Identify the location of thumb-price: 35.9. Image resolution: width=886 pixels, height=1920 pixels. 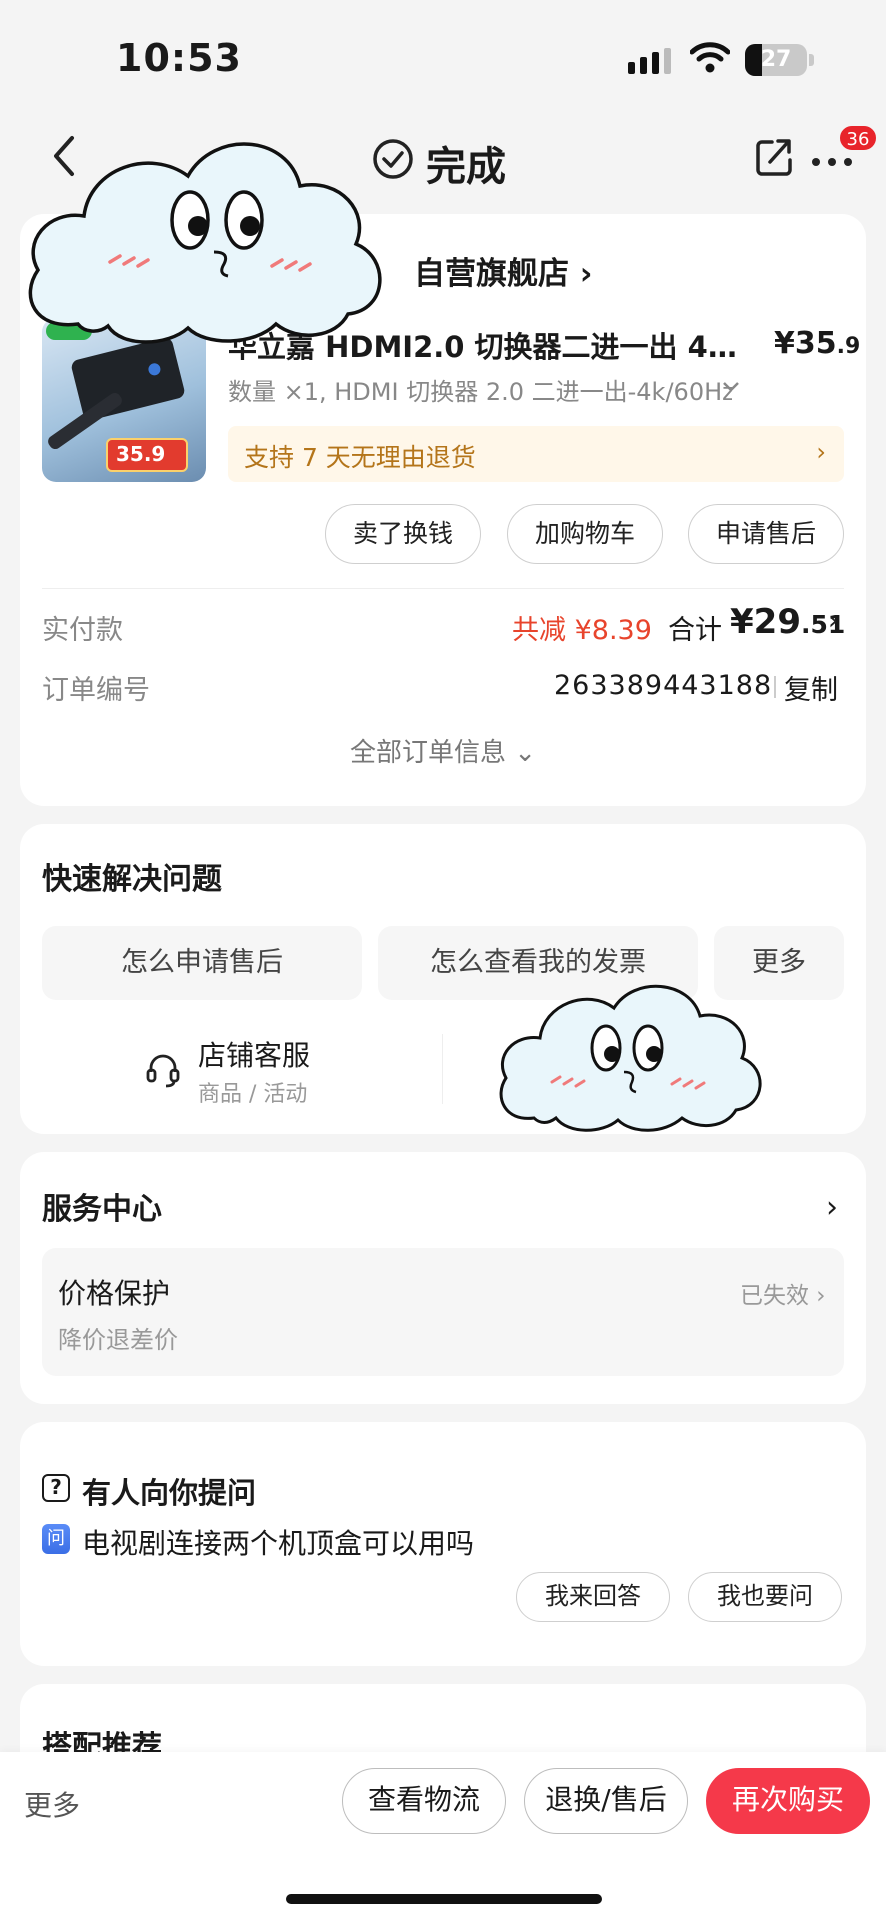
(141, 454).